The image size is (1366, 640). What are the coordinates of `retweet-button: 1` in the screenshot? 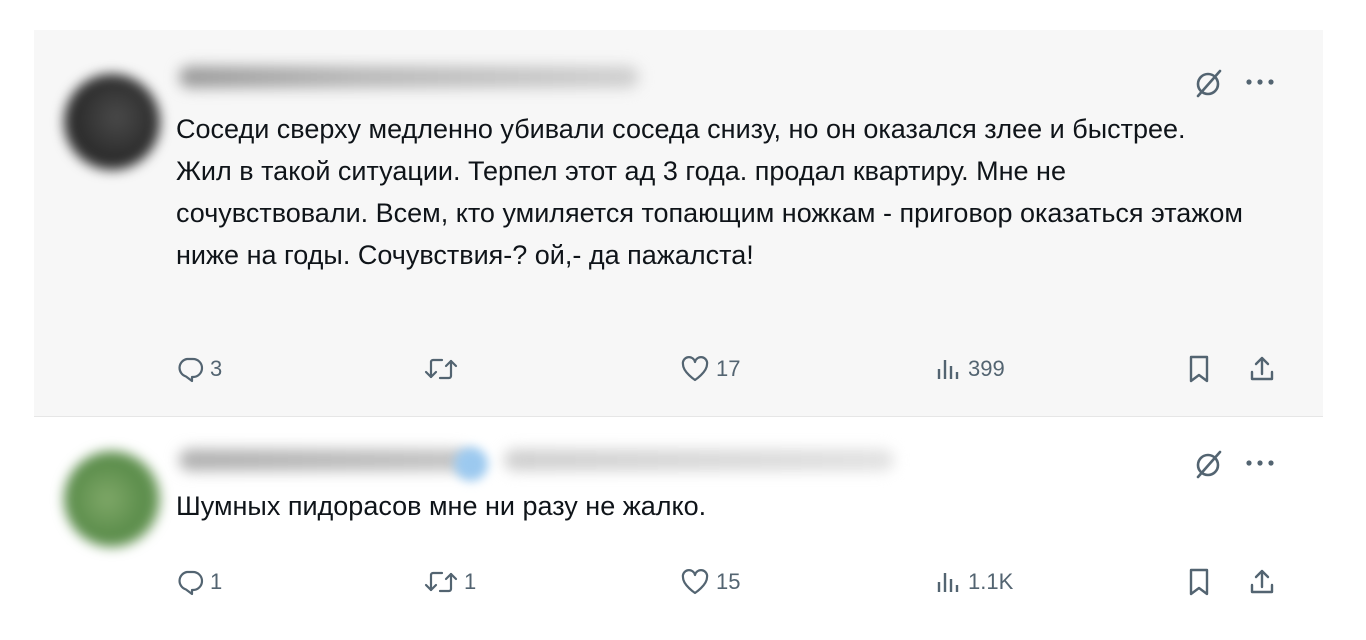 It's located at (450, 582).